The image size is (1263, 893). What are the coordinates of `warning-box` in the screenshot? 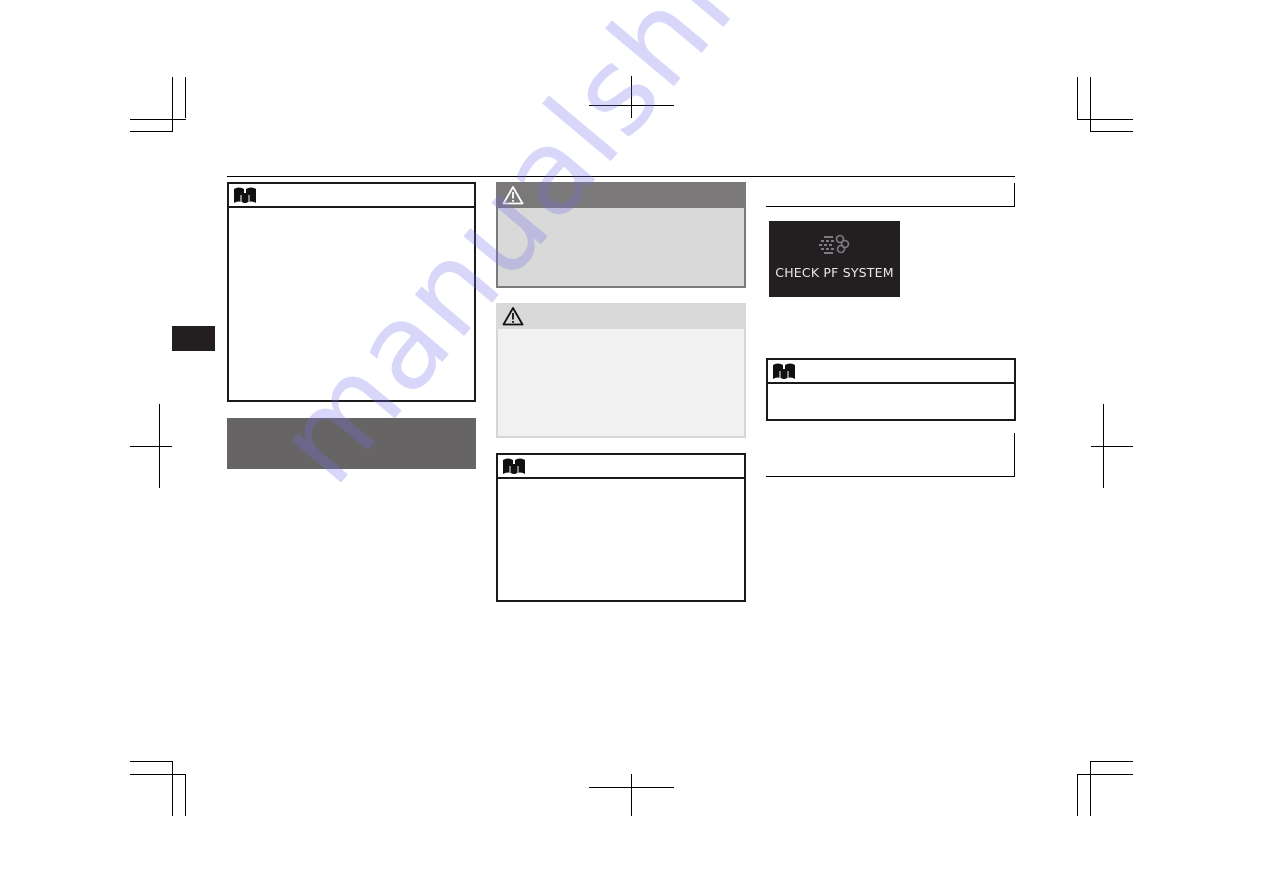 It's located at (621, 235).